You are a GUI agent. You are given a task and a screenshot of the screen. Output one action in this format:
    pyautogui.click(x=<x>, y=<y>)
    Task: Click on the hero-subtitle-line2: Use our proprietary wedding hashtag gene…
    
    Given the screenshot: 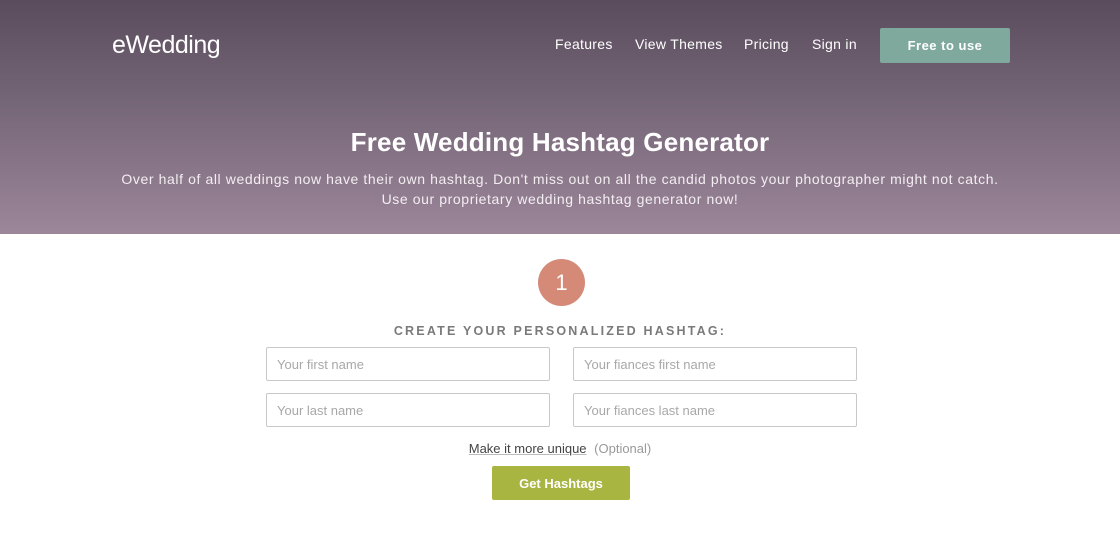 What is the action you would take?
    pyautogui.click(x=560, y=199)
    